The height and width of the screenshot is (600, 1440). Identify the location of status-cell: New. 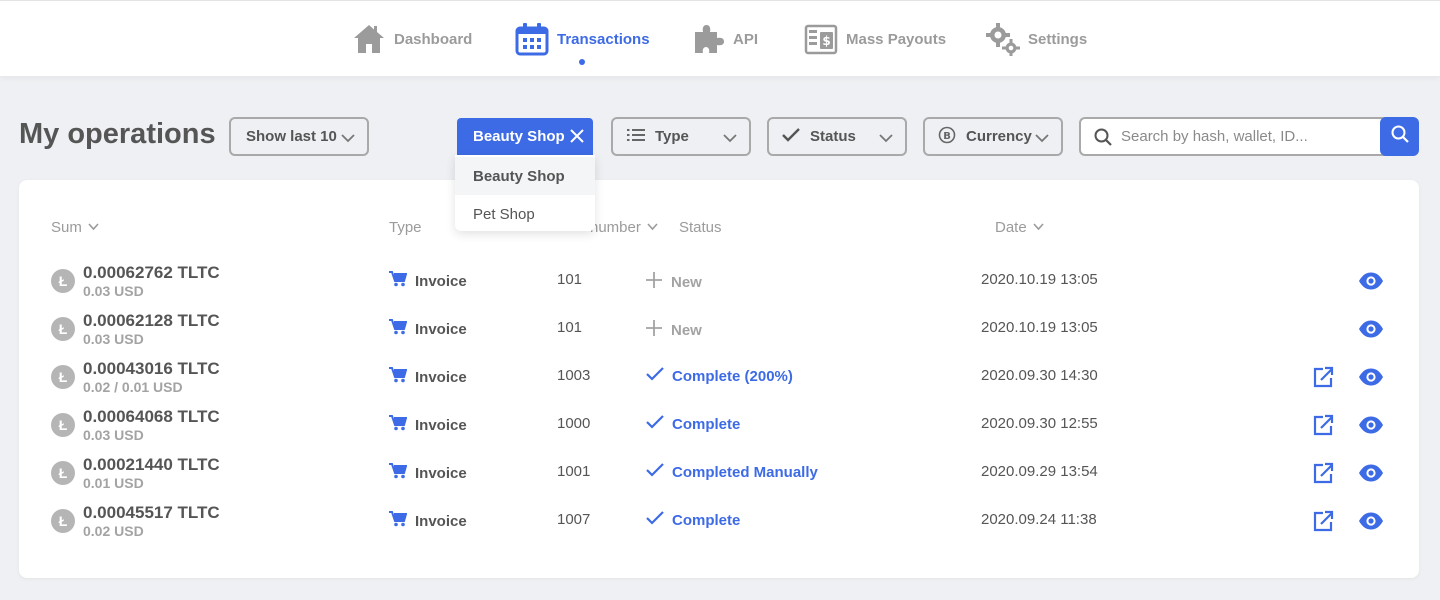
(673, 330).